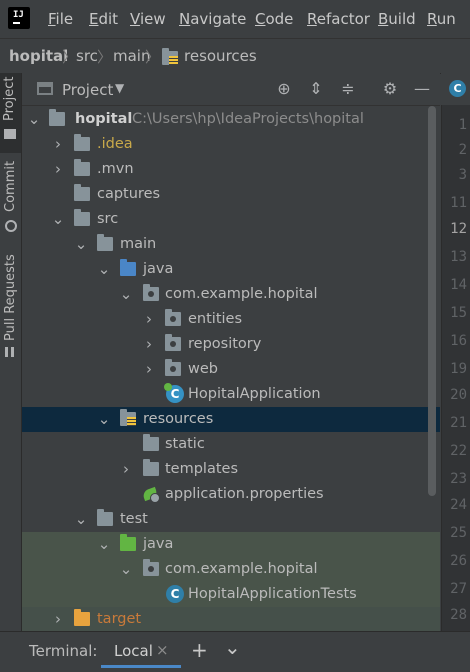 This screenshot has height=672, width=470. Describe the element at coordinates (422, 89) in the screenshot. I see `minimize-icon: —` at that location.